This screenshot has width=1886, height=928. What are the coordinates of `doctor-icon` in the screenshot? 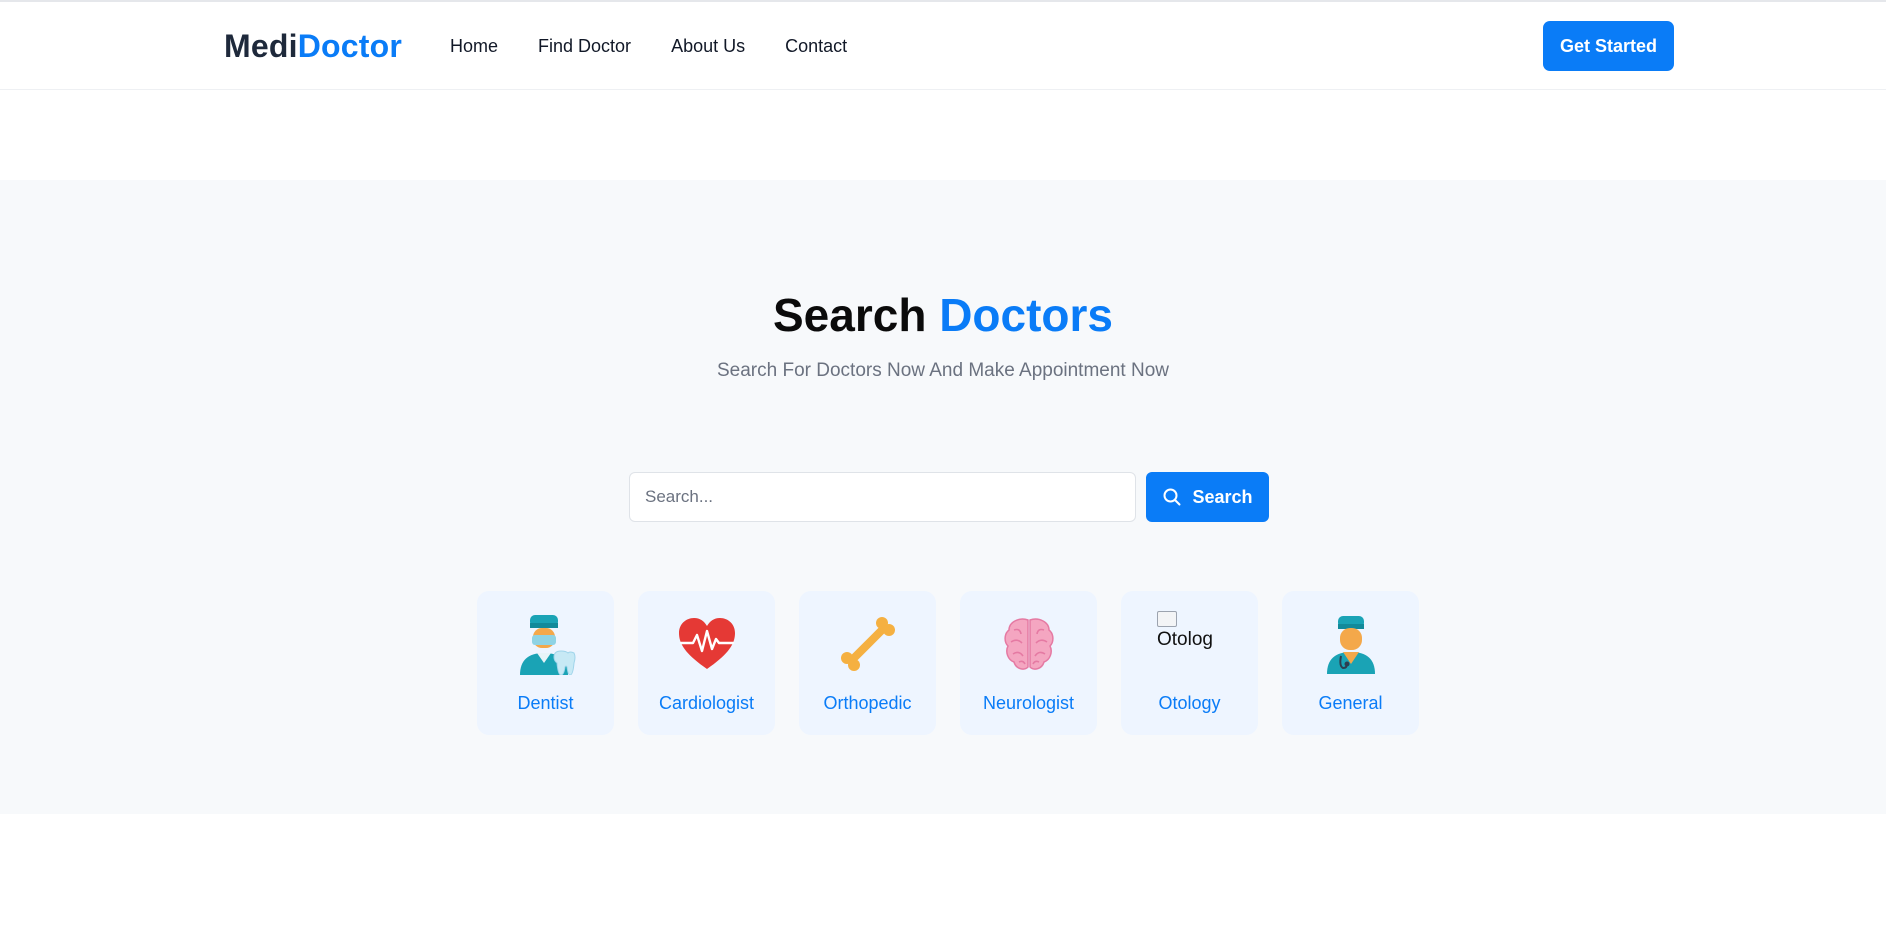 It's located at (1351, 644).